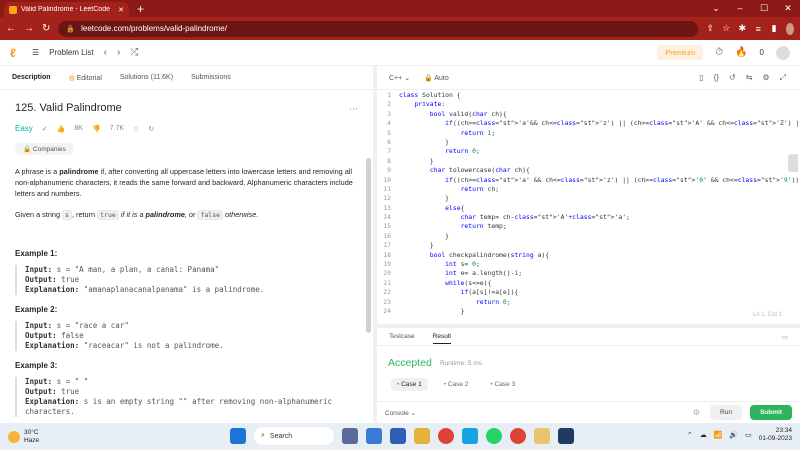 The height and width of the screenshot is (450, 800). I want to click on more-options-icon: ⋯, so click(353, 109).